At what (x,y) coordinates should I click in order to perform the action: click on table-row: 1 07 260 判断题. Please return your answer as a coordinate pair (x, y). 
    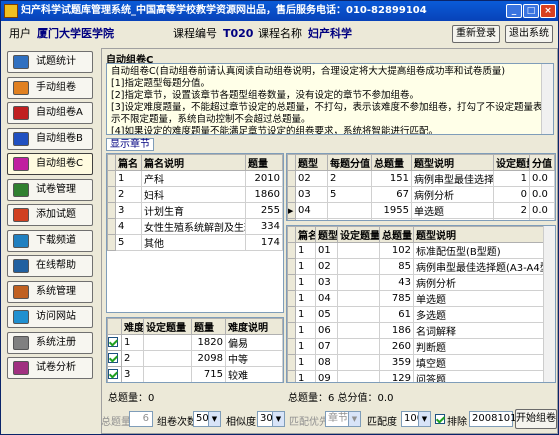
    Looking at the image, I should click on (421, 346).